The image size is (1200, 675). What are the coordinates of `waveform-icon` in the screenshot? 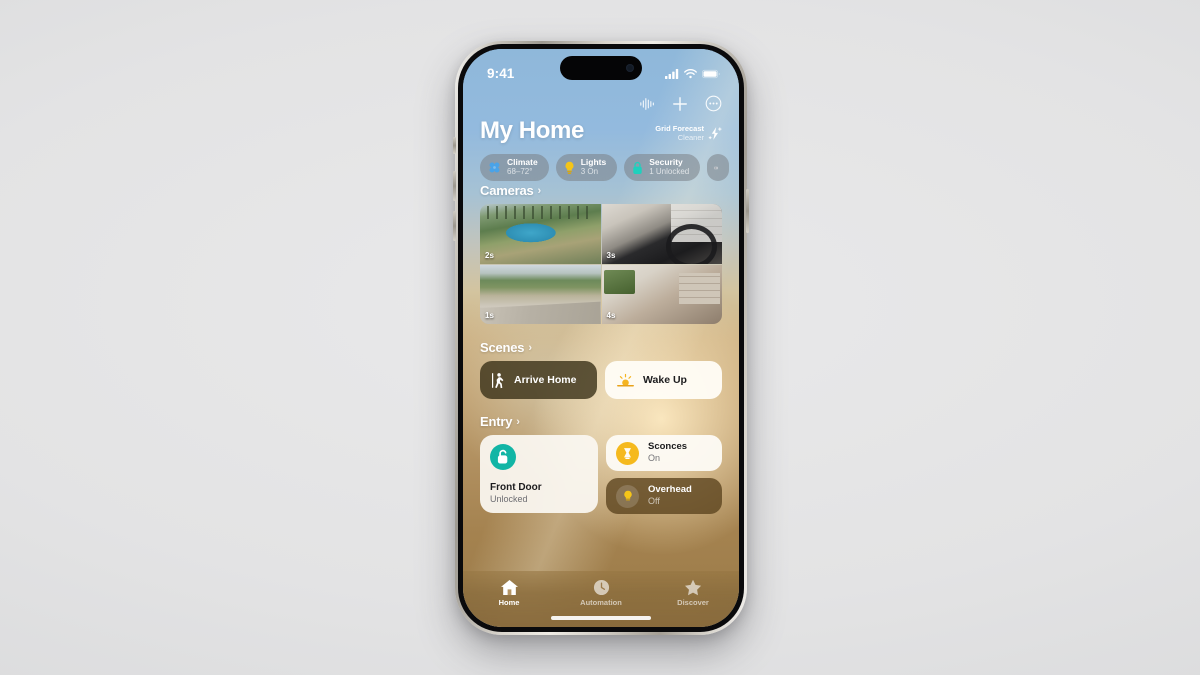 It's located at (647, 104).